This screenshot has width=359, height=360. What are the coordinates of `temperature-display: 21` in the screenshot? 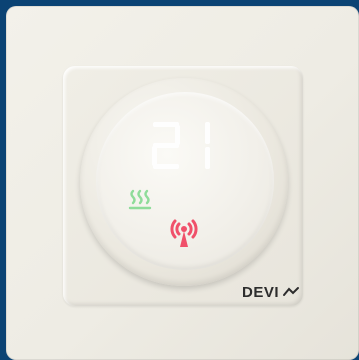 It's located at (190, 146).